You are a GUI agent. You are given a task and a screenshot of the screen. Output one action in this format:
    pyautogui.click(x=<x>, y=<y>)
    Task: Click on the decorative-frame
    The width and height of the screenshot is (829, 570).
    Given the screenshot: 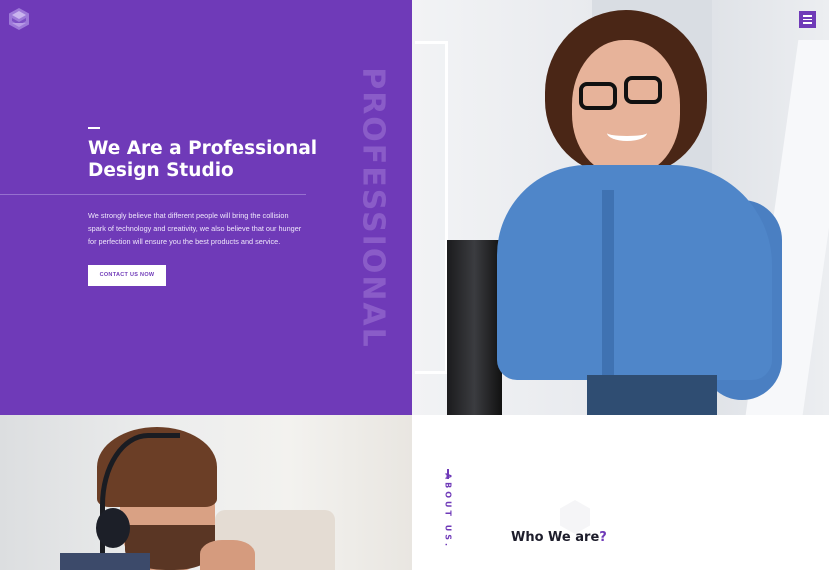 What is the action you would take?
    pyautogui.click(x=431, y=207)
    